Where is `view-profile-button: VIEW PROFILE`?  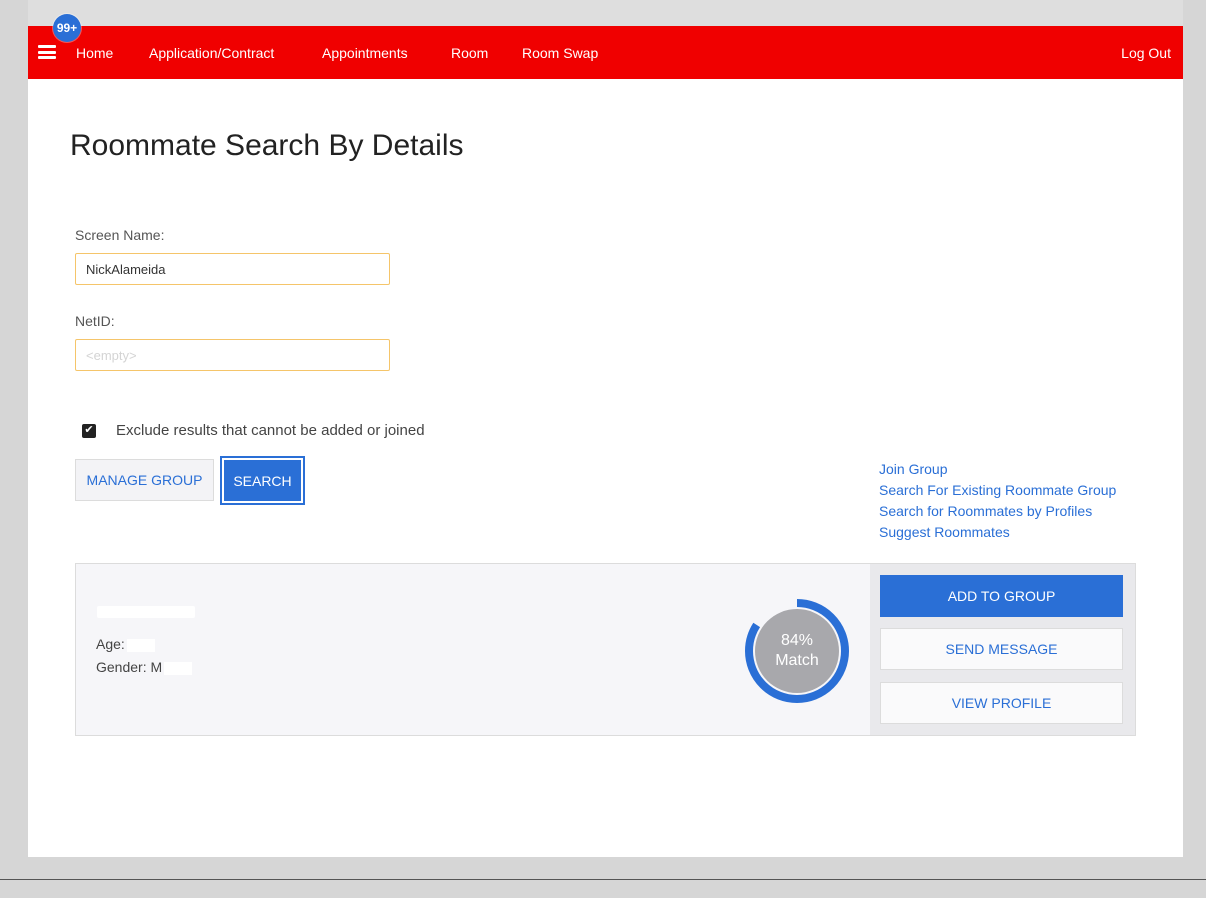 view-profile-button: VIEW PROFILE is located at coordinates (1001, 703).